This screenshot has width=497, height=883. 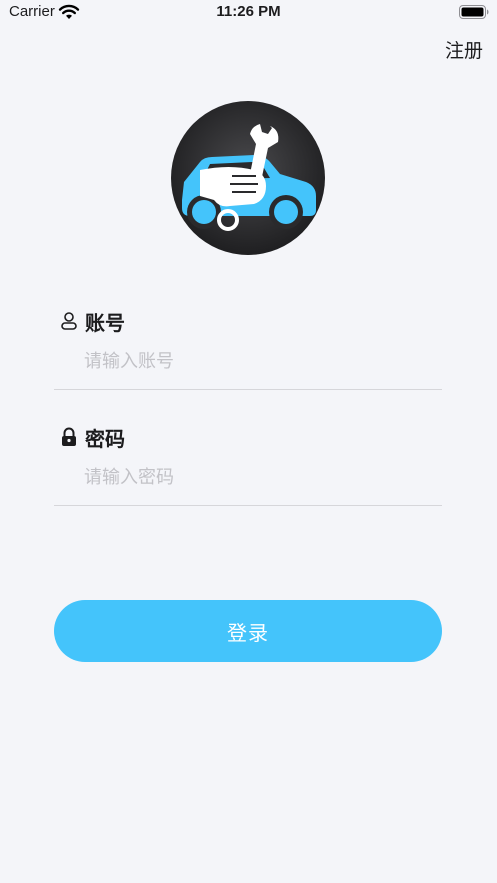 I want to click on account-label-row: 账号, so click(x=92, y=321).